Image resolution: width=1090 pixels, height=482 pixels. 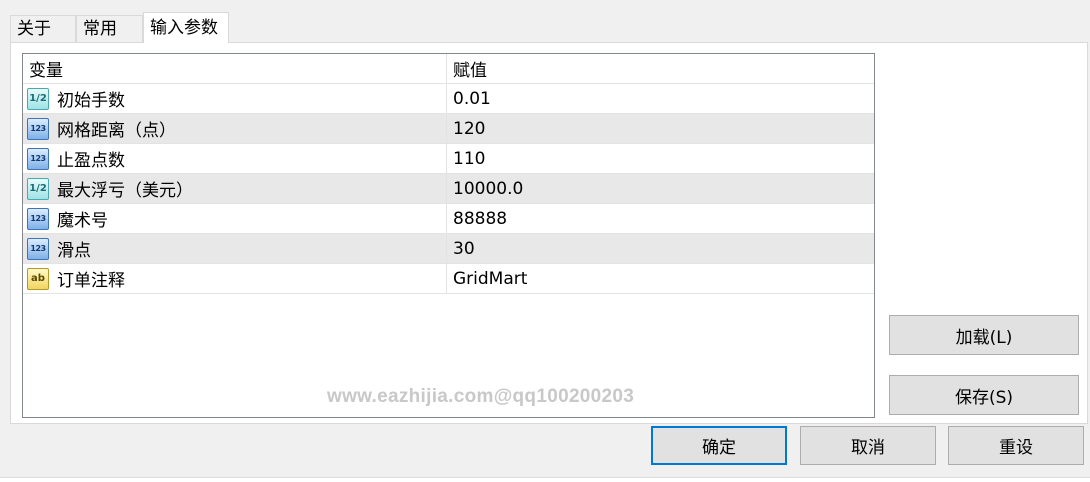 What do you see at coordinates (660, 128) in the screenshot?
I see `param-value: 120` at bounding box center [660, 128].